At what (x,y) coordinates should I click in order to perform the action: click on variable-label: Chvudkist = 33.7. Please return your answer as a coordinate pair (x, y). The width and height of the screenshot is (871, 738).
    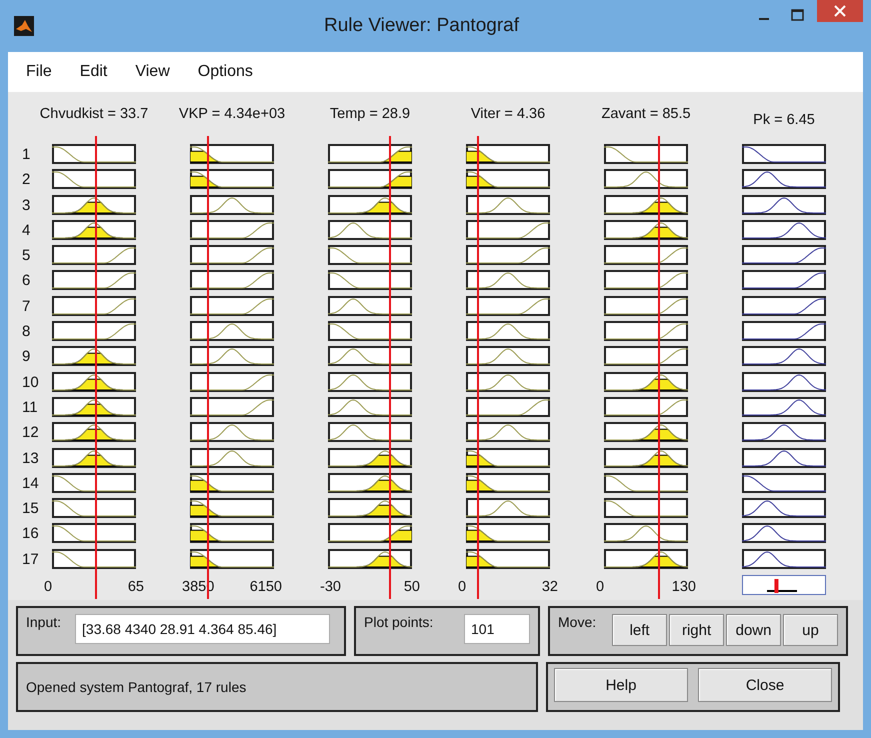
    Looking at the image, I should click on (94, 114).